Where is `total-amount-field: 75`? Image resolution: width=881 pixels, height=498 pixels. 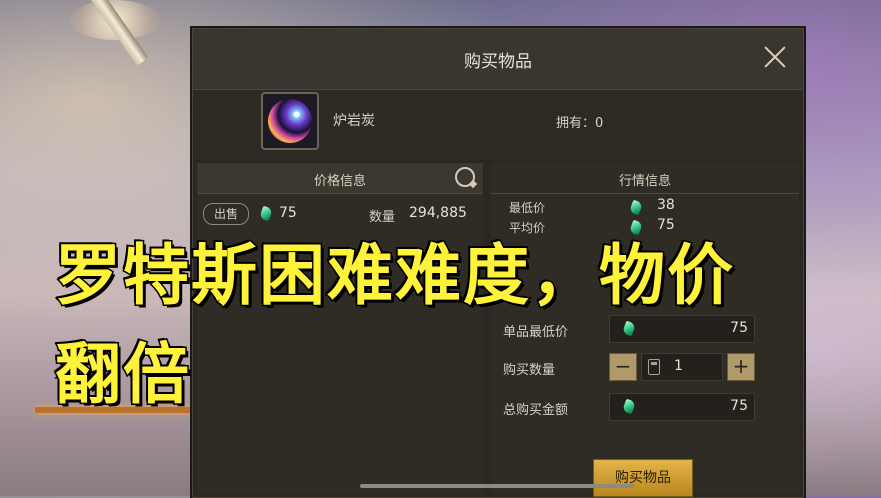 total-amount-field: 75 is located at coordinates (682, 407).